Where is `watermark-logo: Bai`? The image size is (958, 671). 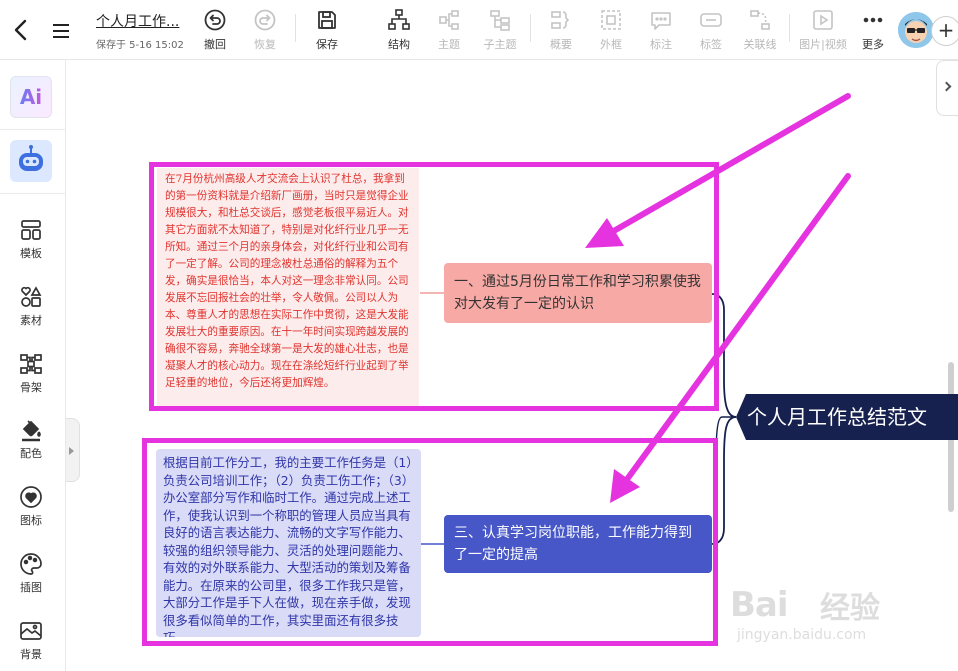
watermark-logo: Bai is located at coordinates (759, 605).